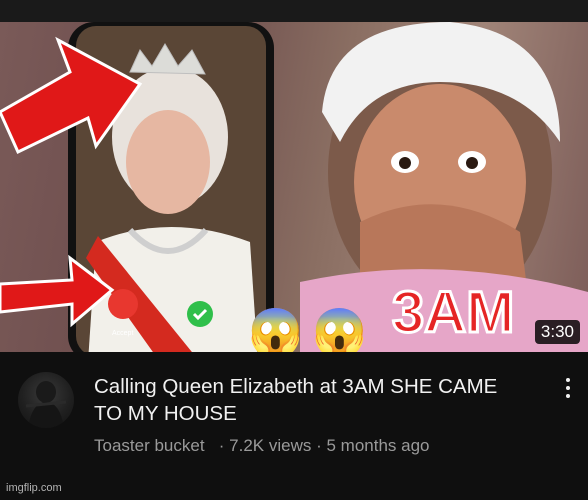 This screenshot has height=500, width=588. I want to click on channel-name: Toaster bucket, so click(149, 445).